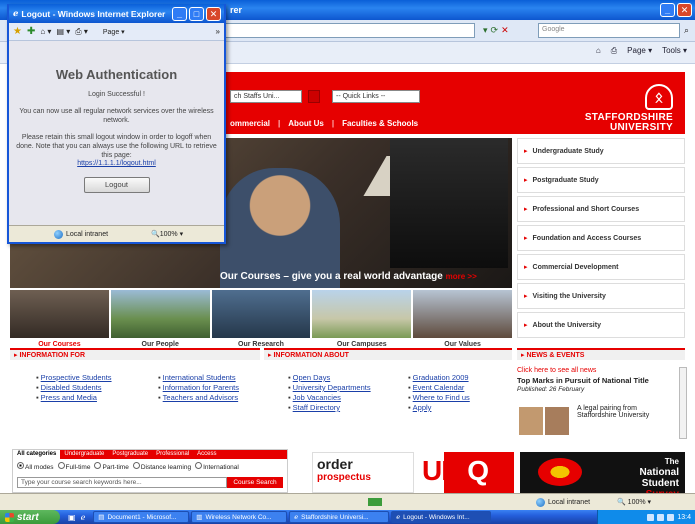 This screenshot has height=524, width=695. I want to click on all-news-link: Click here to see all news, so click(601, 370).